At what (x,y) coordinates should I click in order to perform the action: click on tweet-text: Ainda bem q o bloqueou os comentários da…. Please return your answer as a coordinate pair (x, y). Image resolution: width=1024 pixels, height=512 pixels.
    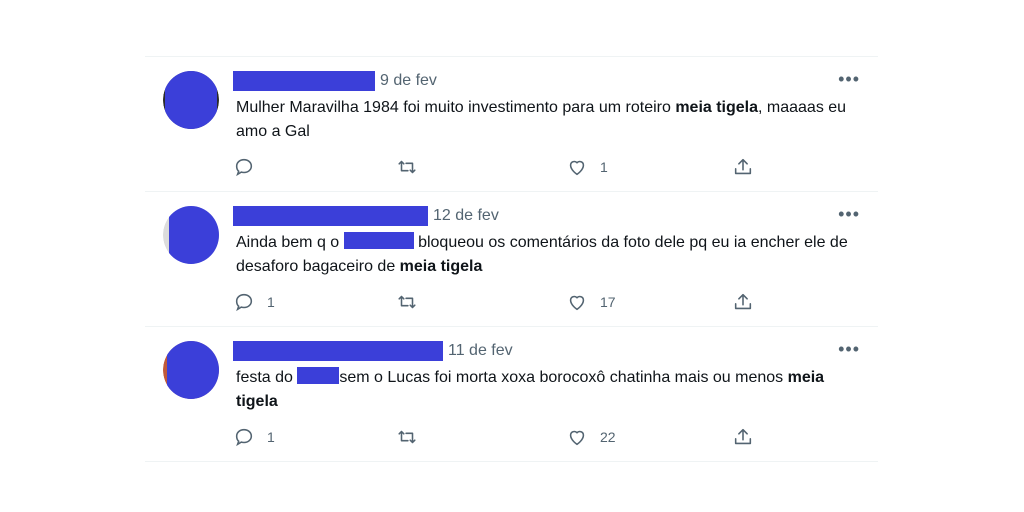
    Looking at the image, I should click on (542, 253).